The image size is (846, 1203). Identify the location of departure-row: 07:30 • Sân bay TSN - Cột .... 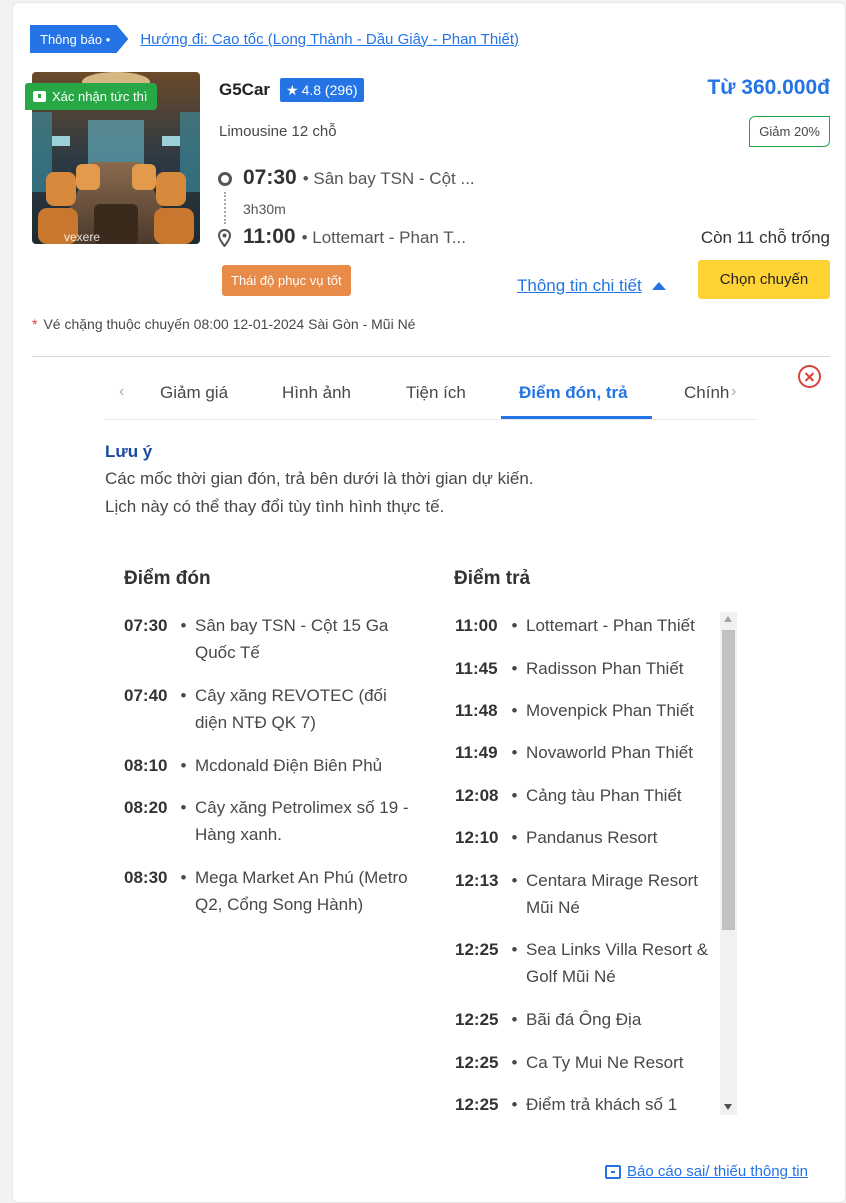
(359, 178).